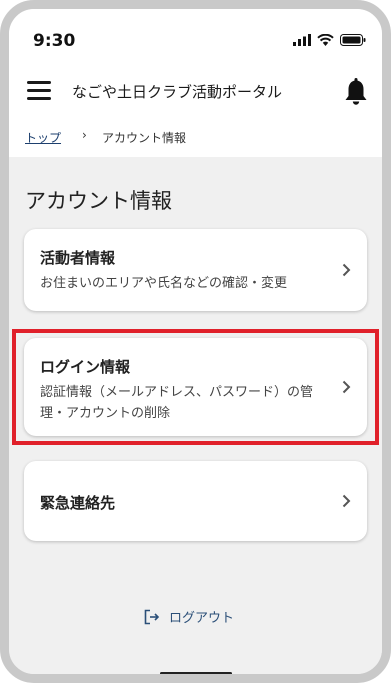 The height and width of the screenshot is (683, 391). I want to click on battery-icon, so click(353, 40).